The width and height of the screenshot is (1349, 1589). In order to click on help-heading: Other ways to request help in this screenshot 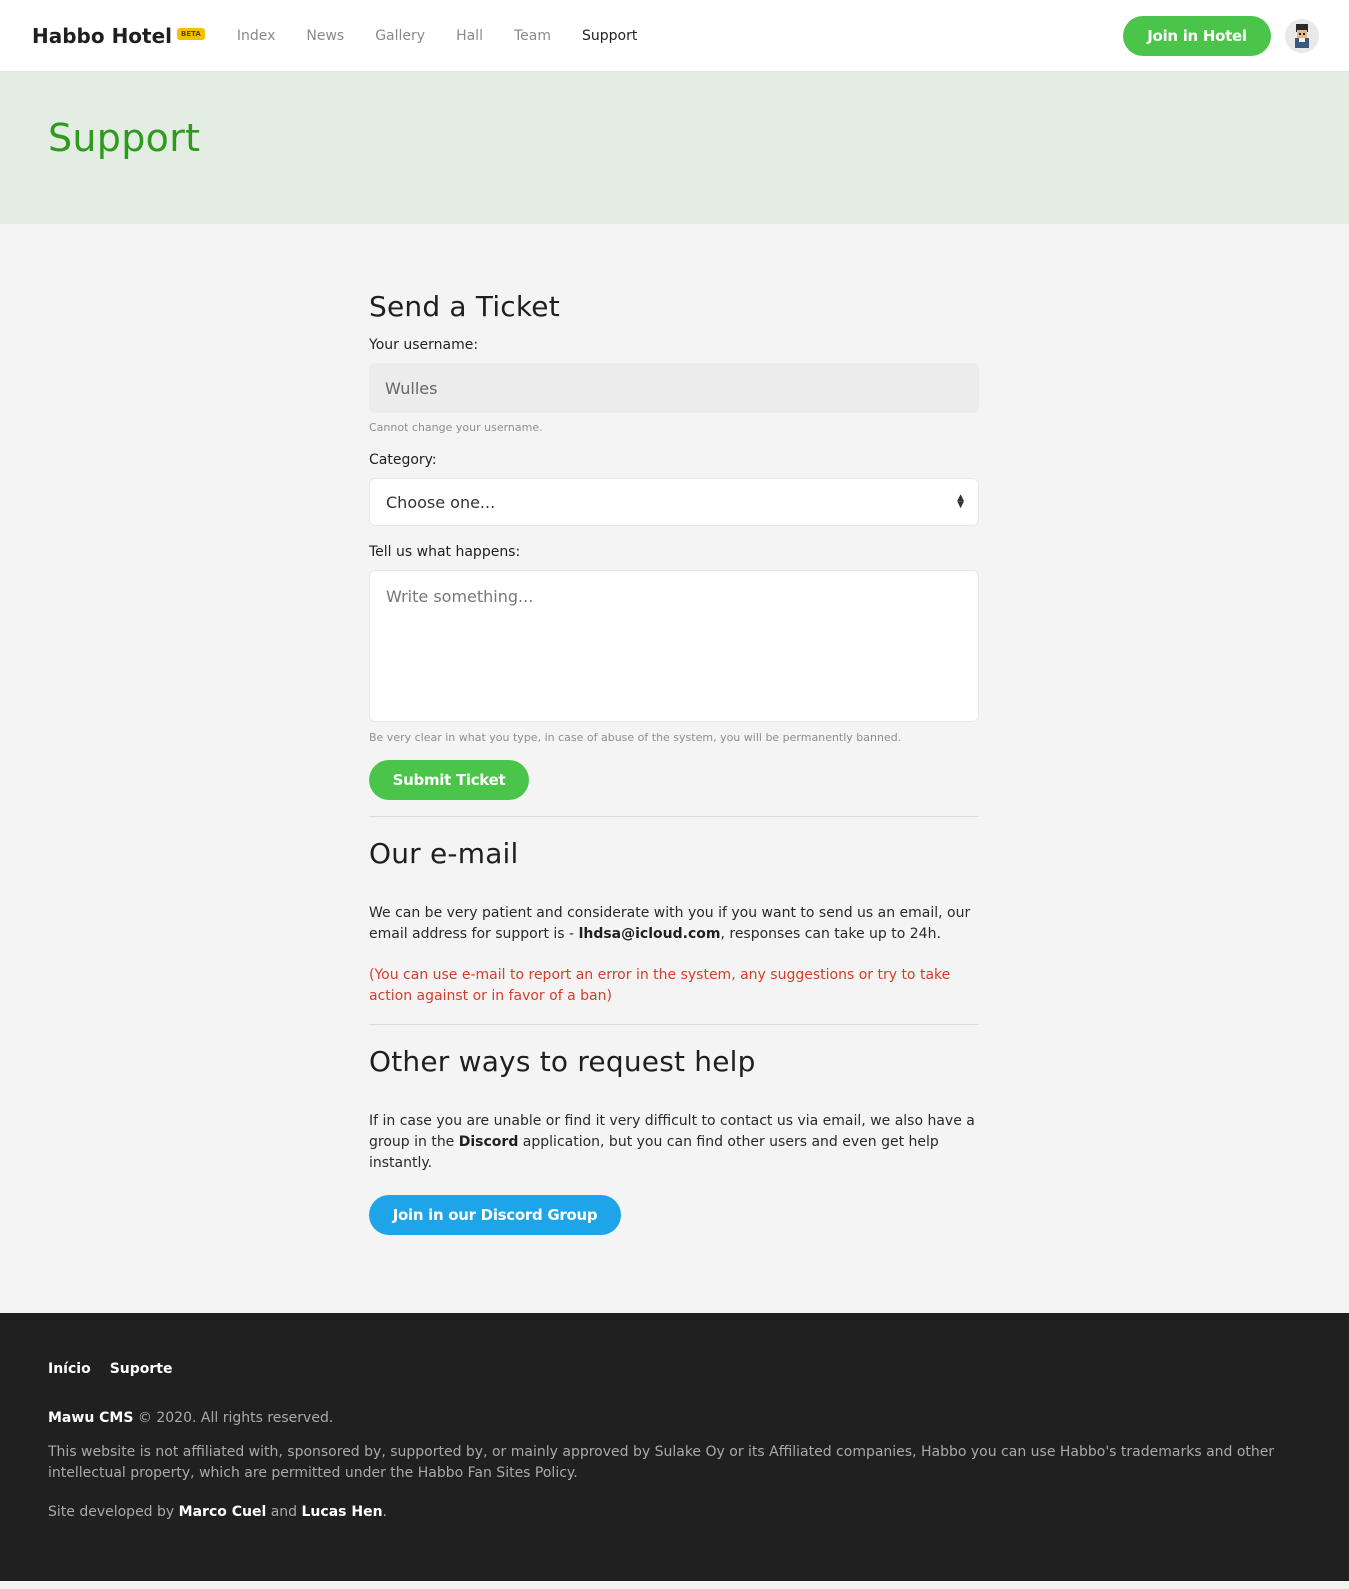, I will do `click(562, 1061)`.